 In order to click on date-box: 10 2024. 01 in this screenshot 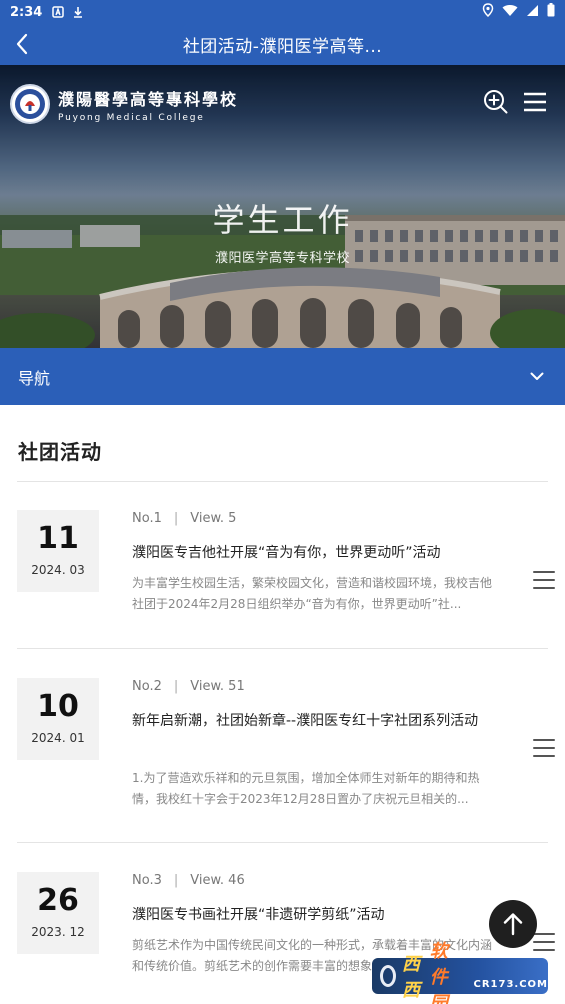, I will do `click(58, 719)`.